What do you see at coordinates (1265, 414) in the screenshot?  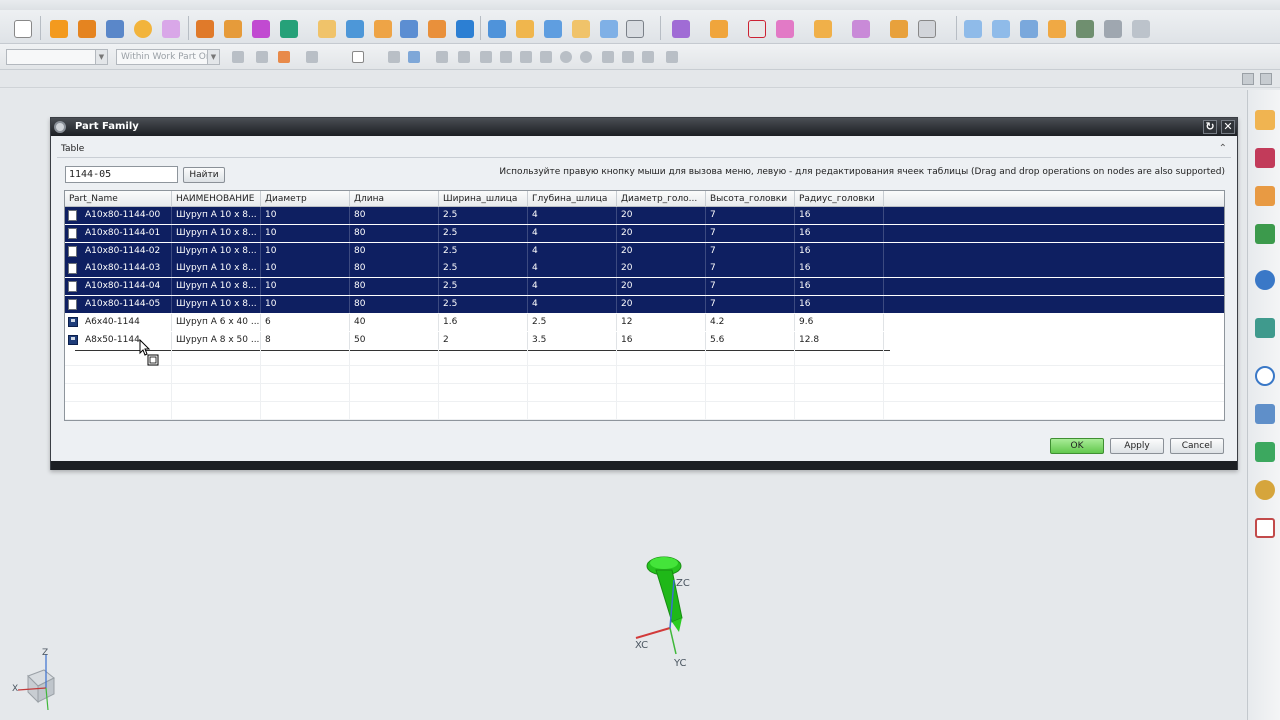 I see `system-materials-icon` at bounding box center [1265, 414].